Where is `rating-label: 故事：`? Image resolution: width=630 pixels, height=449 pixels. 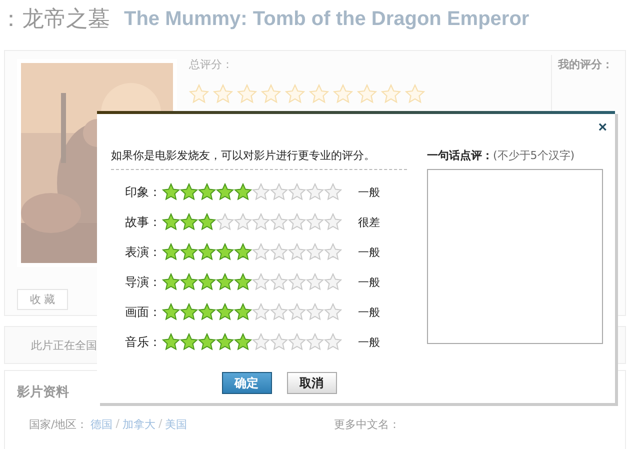
rating-label: 故事： is located at coordinates (143, 222).